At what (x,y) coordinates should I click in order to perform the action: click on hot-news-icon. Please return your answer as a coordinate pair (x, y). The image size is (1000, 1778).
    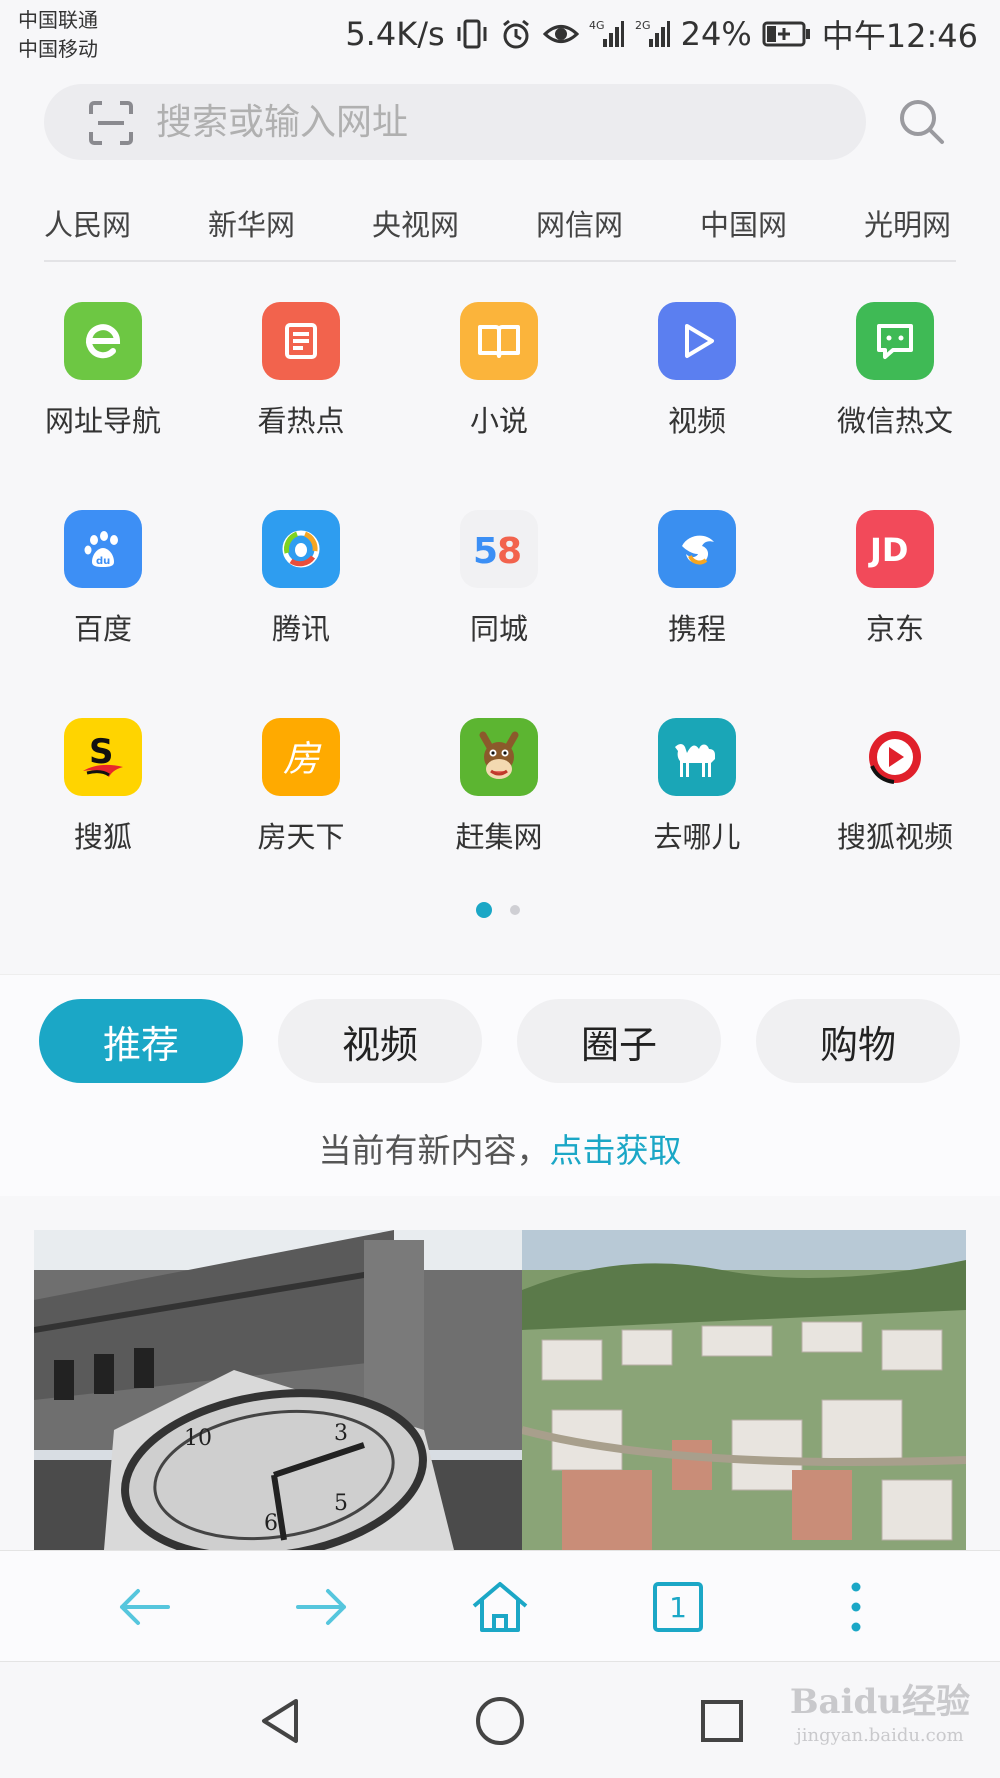
    Looking at the image, I should click on (301, 341).